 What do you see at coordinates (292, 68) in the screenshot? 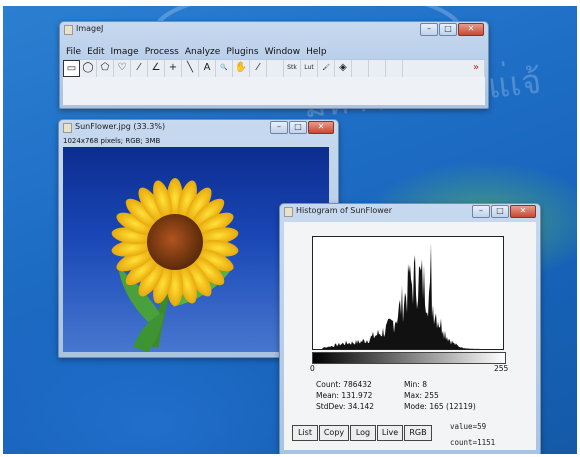
I see `stk-tool-icon: Stk` at bounding box center [292, 68].